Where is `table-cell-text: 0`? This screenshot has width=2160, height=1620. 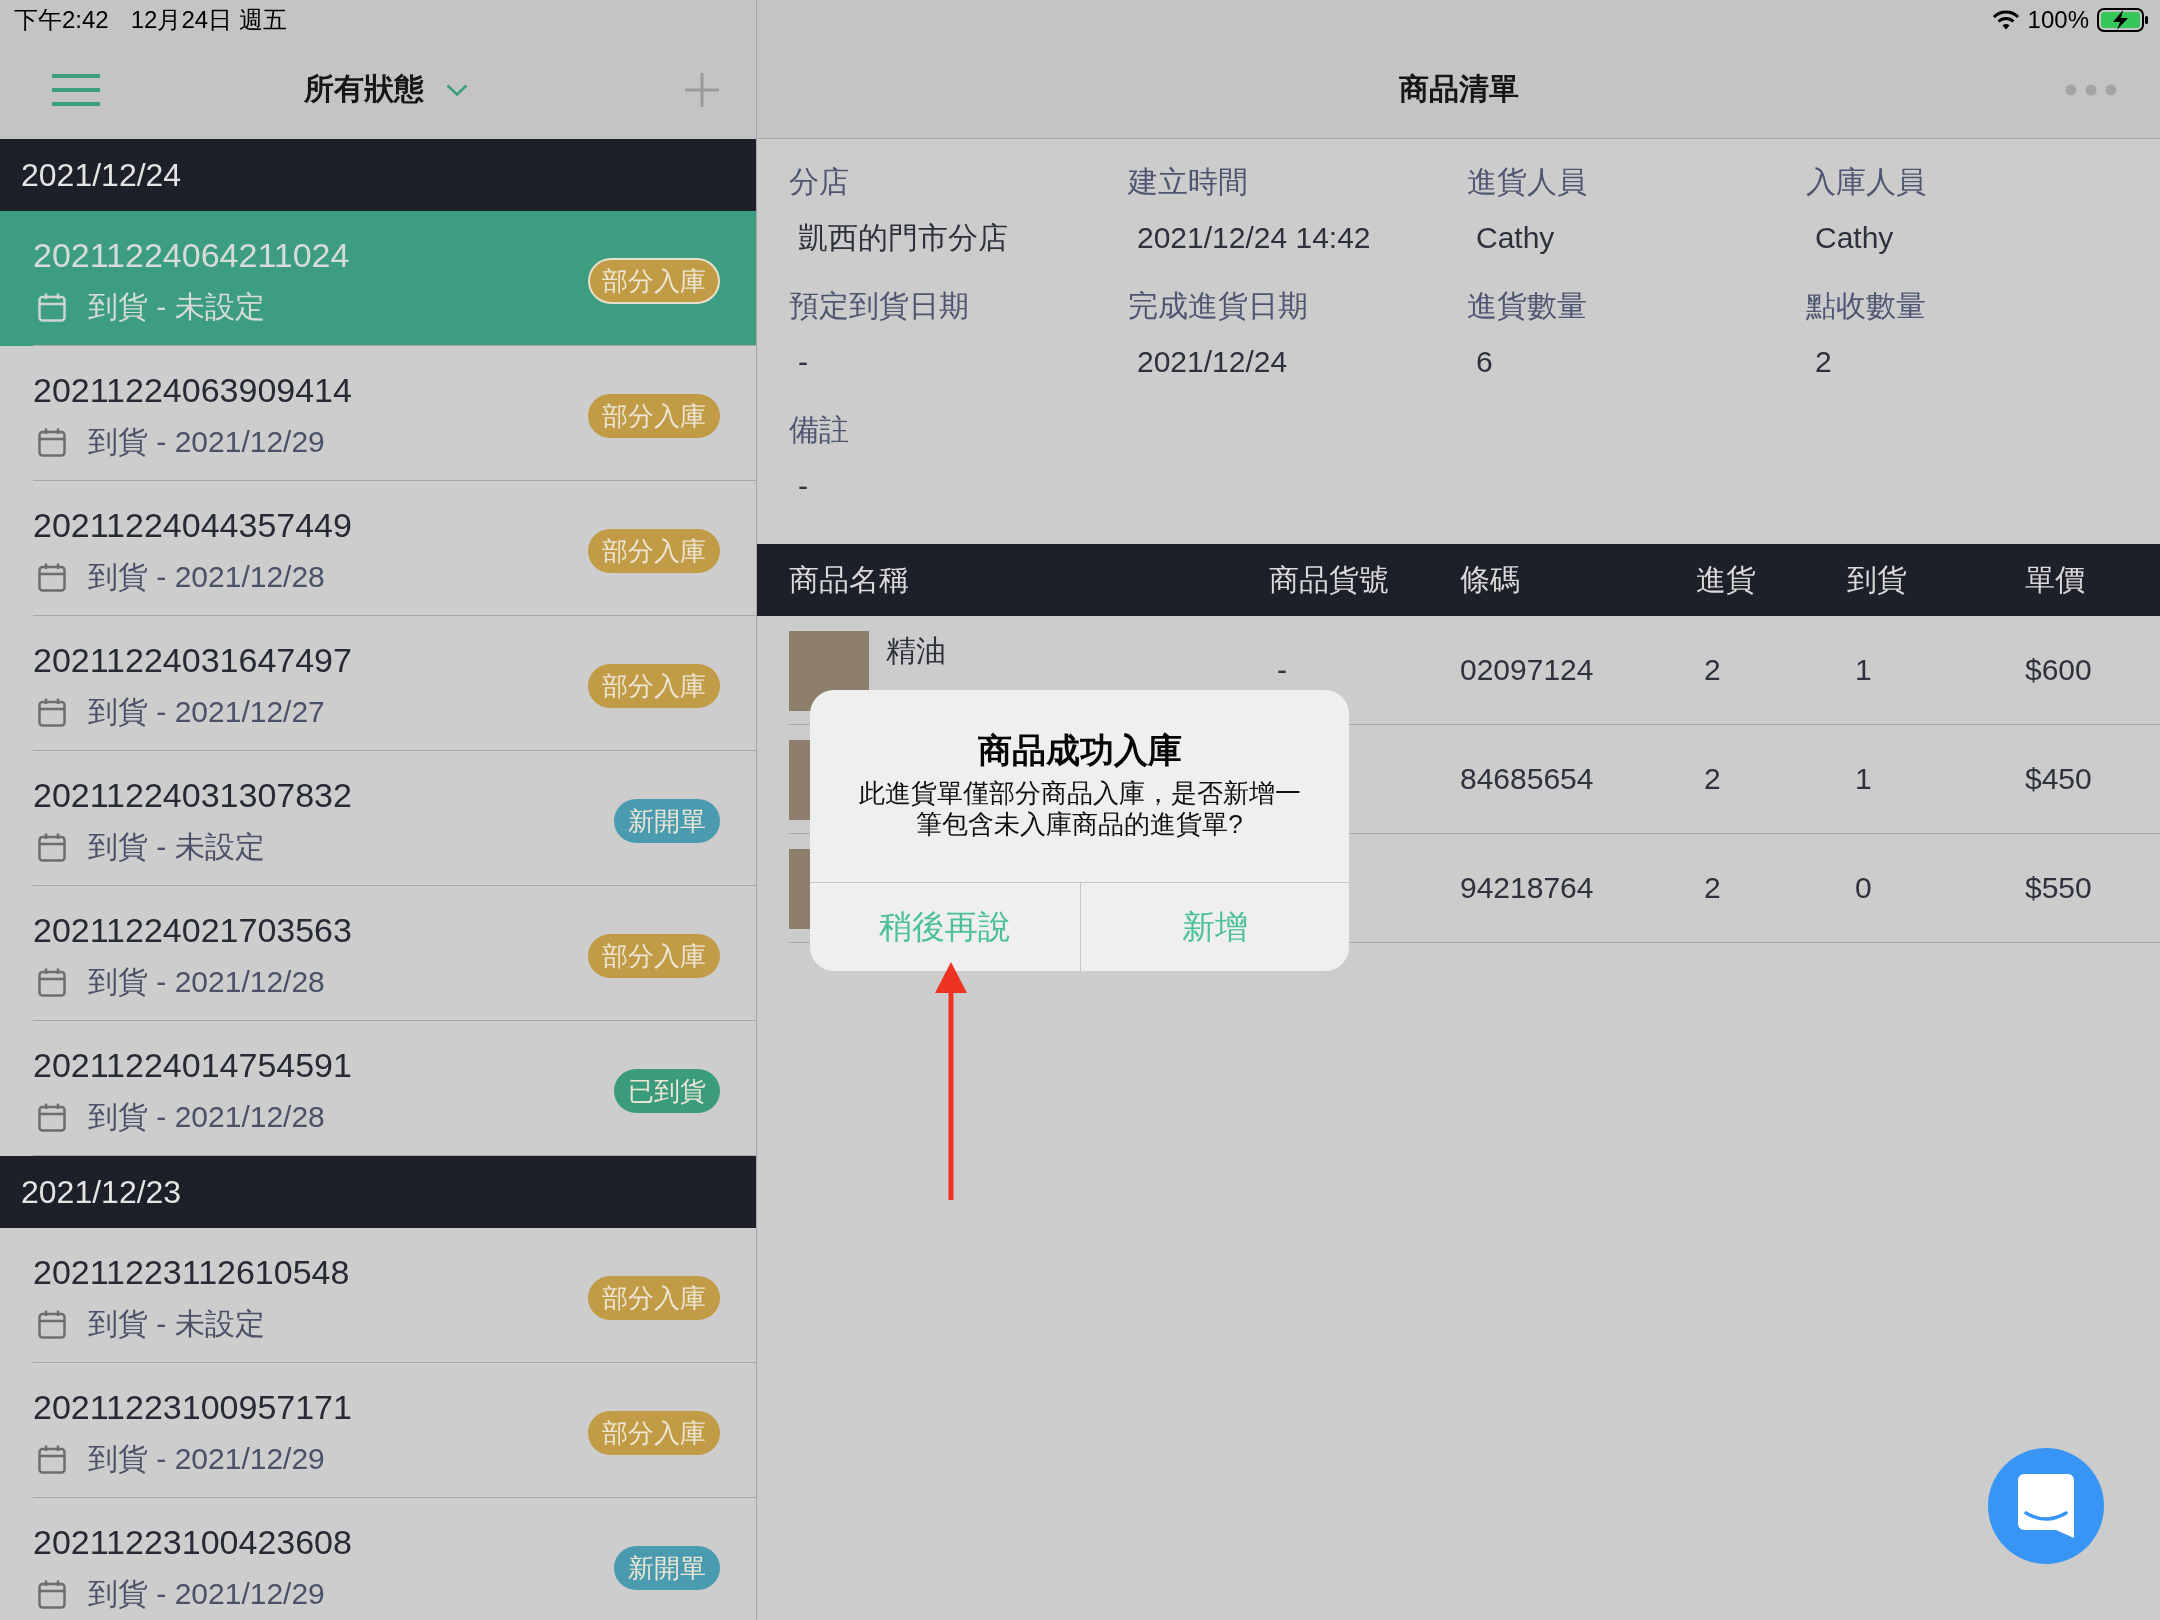 table-cell-text: 0 is located at coordinates (1863, 888).